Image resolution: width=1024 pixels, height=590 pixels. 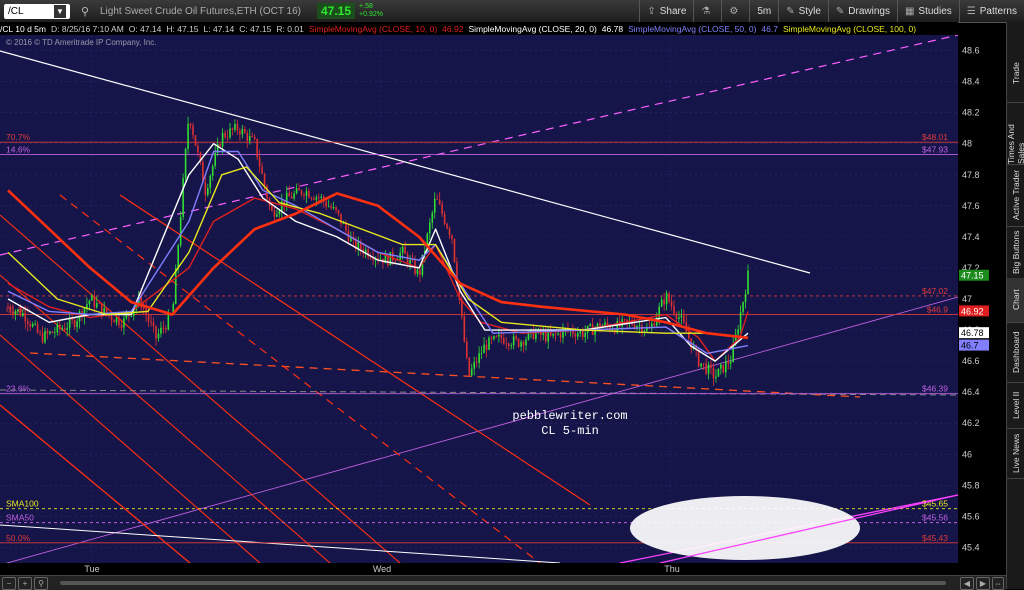 I want to click on axis-tag-text: 46.92, so click(x=972, y=311).